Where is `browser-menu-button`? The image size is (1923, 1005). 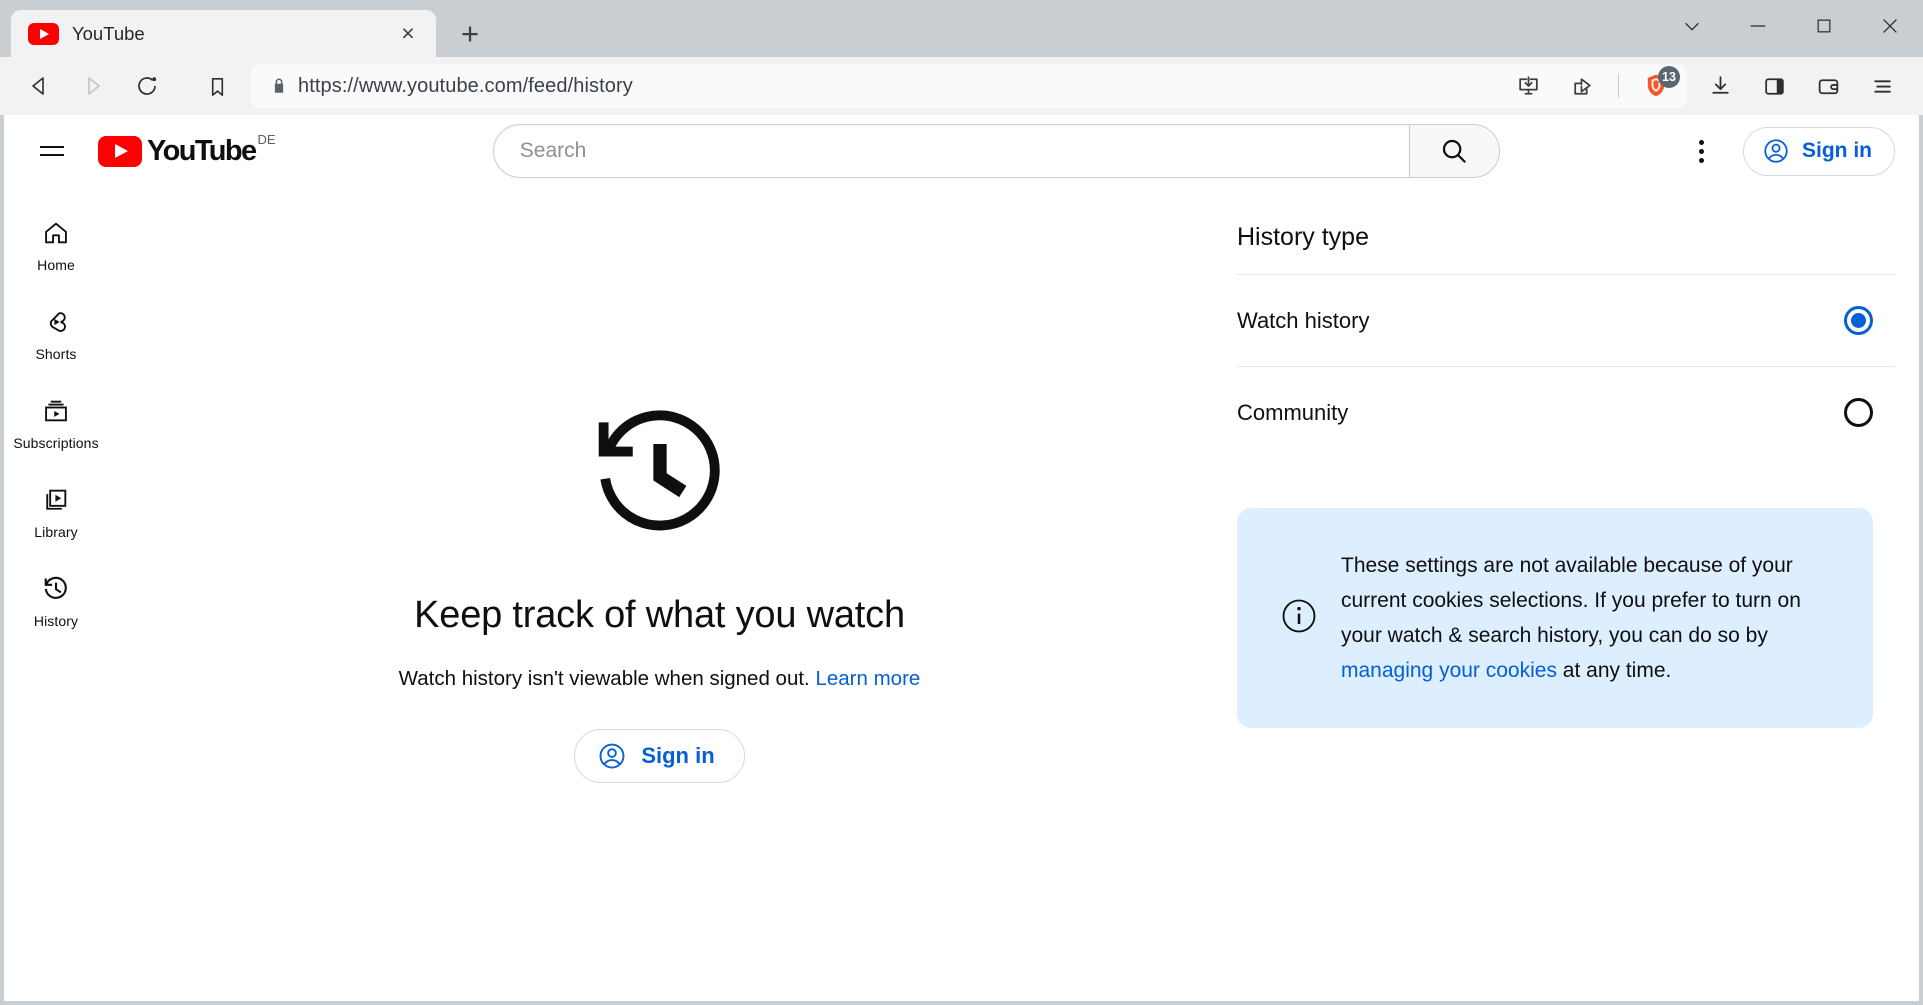
browser-menu-button is located at coordinates (1882, 86).